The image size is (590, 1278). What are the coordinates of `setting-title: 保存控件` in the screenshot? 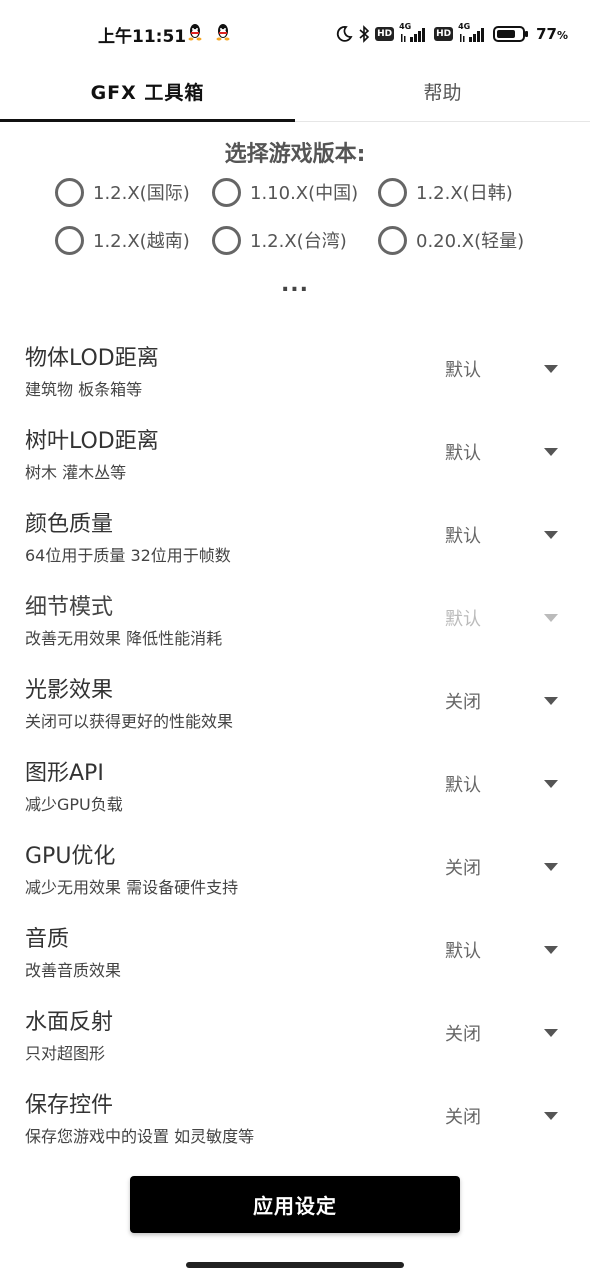 It's located at (69, 1105).